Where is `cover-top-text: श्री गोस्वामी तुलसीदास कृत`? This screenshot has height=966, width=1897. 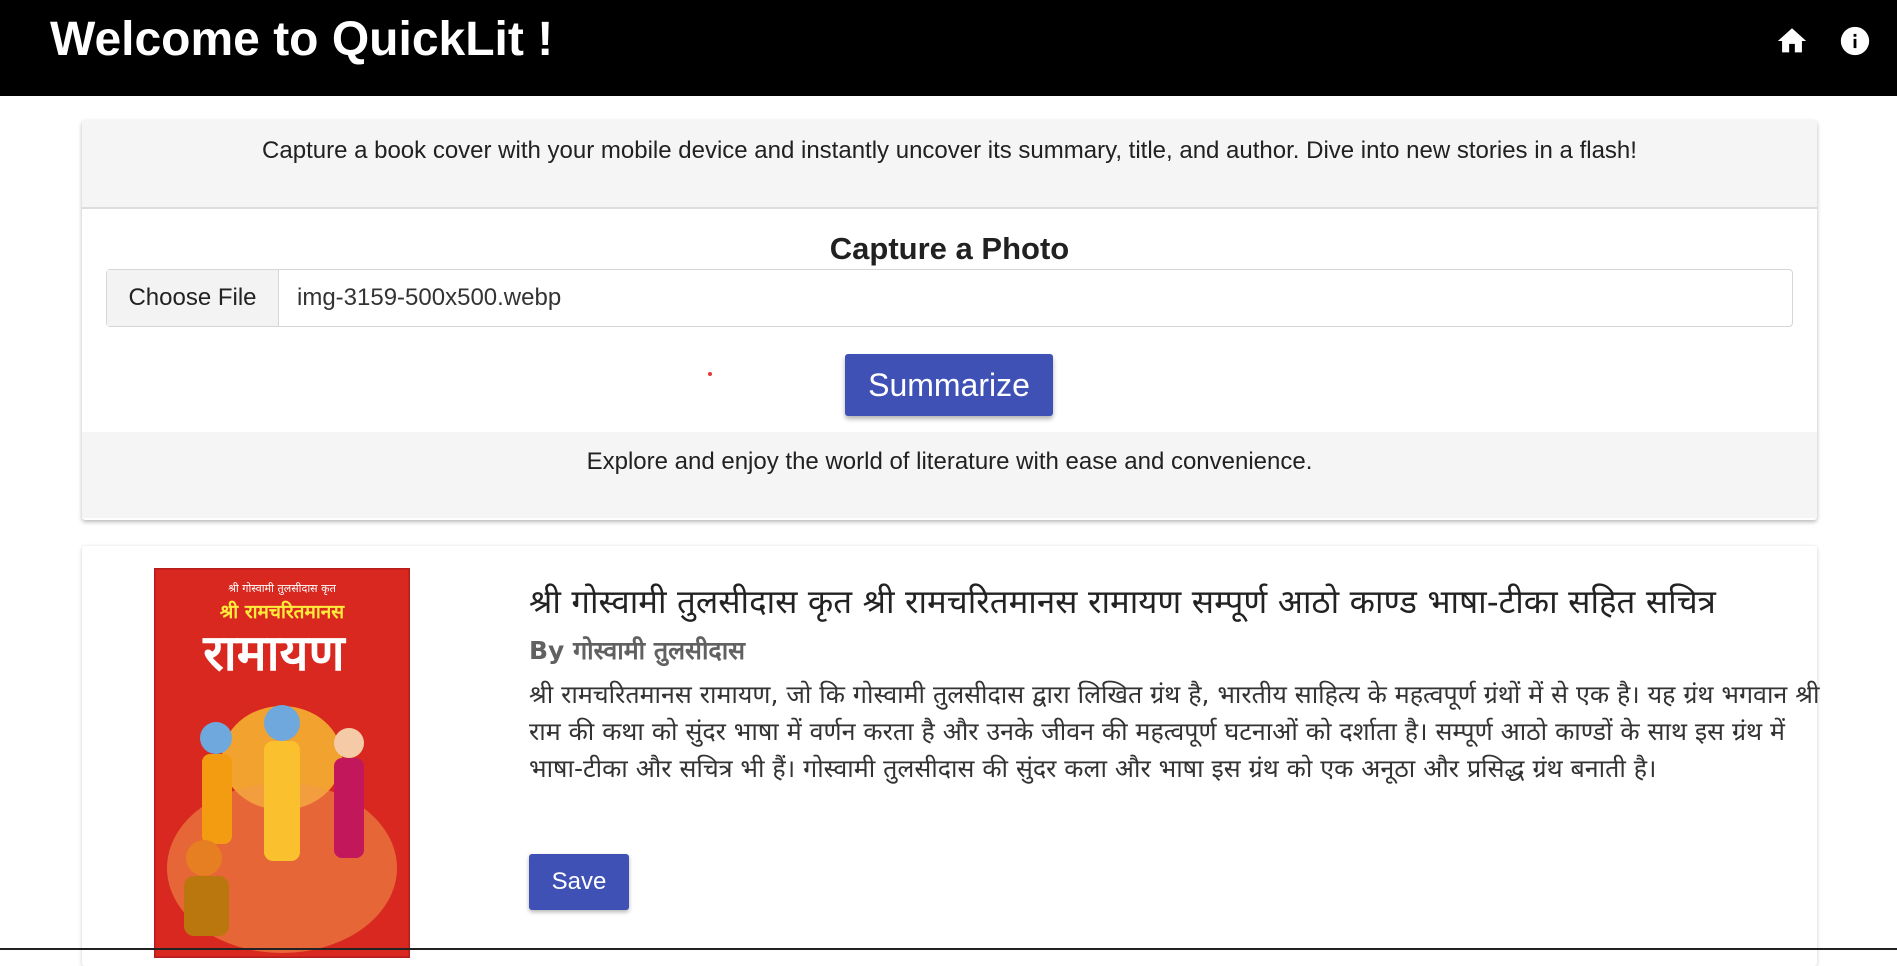 cover-top-text: श्री गोस्वामी तुलसीदास कृत is located at coordinates (282, 588).